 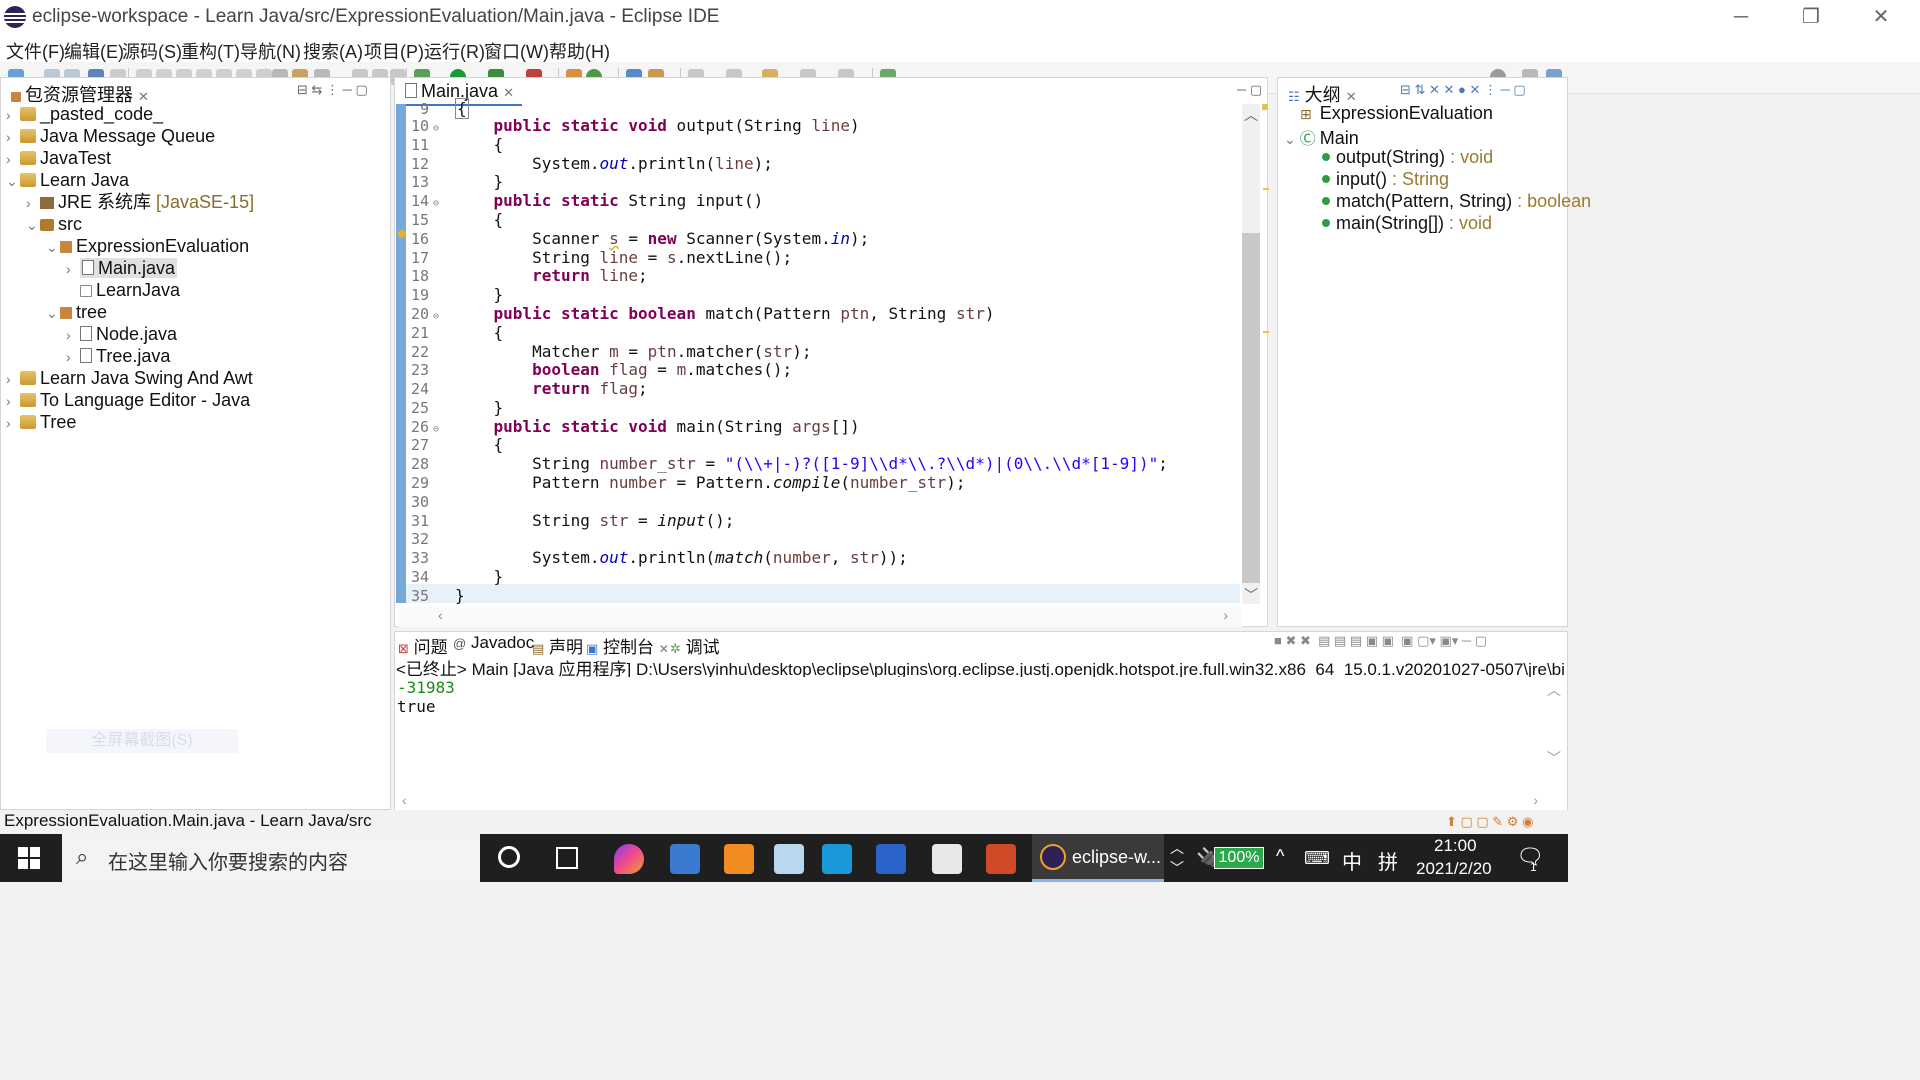 I want to click on outline-item-method: main(String[]) : void, so click(x=1407, y=223).